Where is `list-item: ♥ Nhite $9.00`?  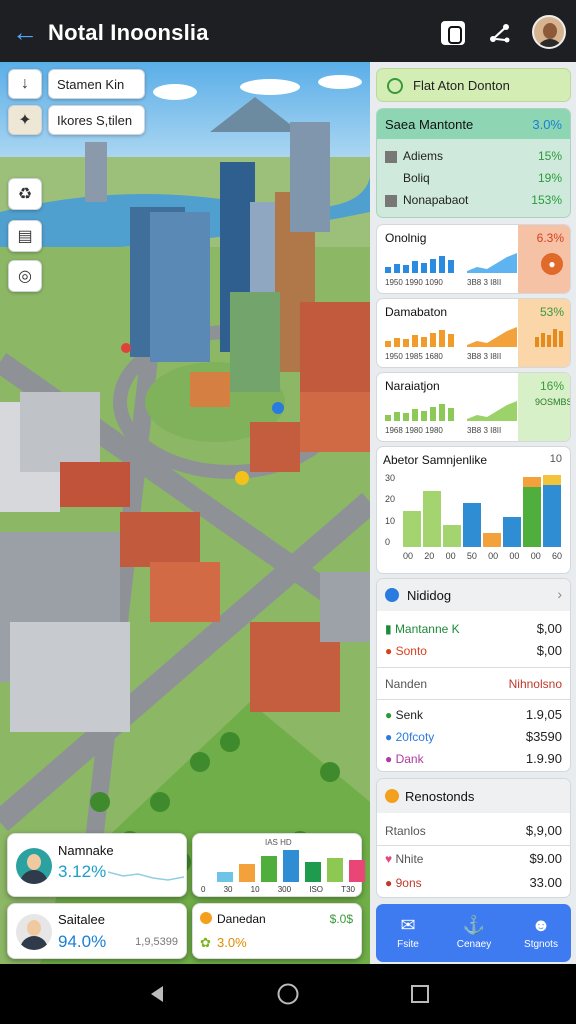 list-item: ♥ Nhite $9.00 is located at coordinates (473, 858).